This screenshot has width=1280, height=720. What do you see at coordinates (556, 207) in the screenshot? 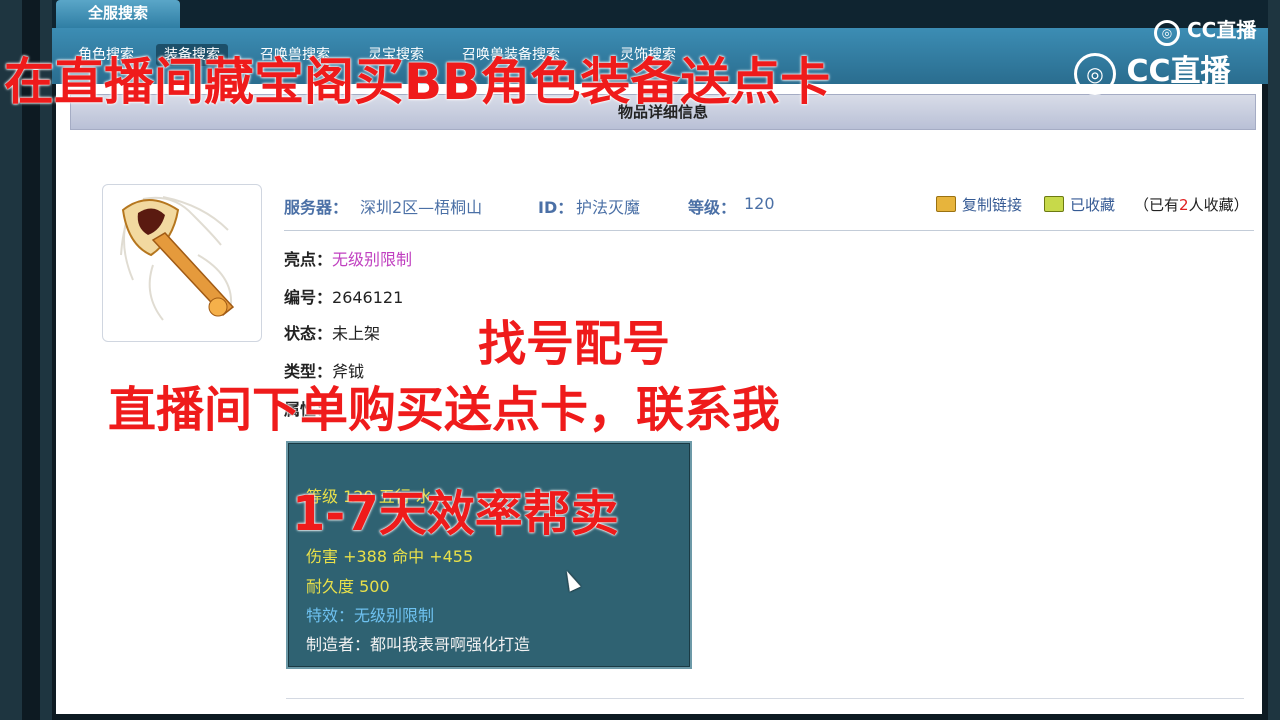
I see `id-label: ID：` at bounding box center [556, 207].